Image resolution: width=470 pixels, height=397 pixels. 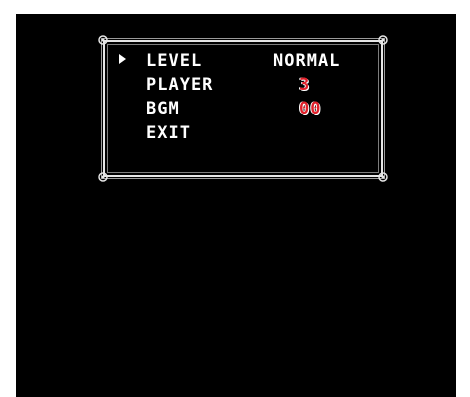 I want to click on menu-item-player: PLAYER 3, so click(x=243, y=85).